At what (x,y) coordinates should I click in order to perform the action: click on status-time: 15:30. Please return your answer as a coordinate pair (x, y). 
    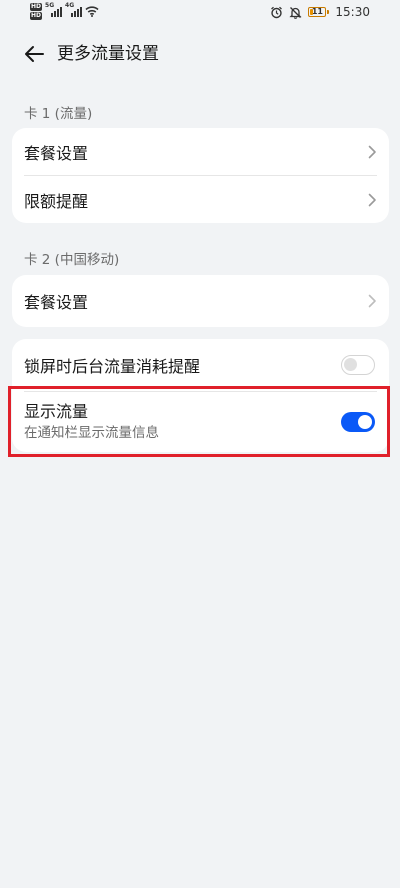
    Looking at the image, I should click on (352, 12).